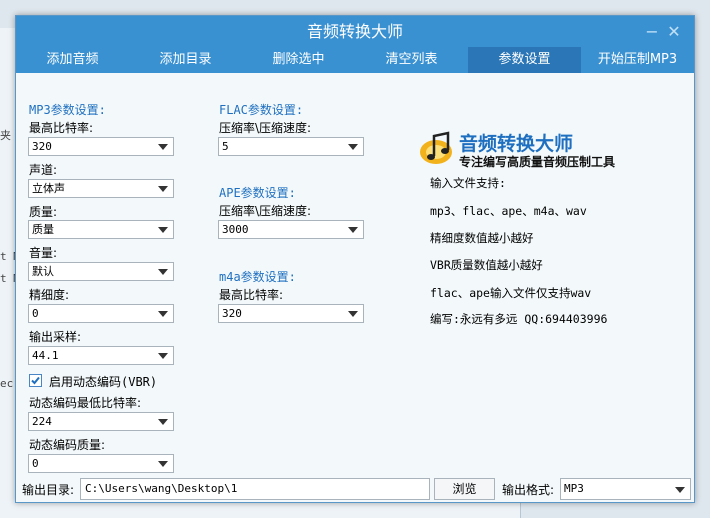 The image size is (710, 518). I want to click on background-text: 夹, so click(5, 135).